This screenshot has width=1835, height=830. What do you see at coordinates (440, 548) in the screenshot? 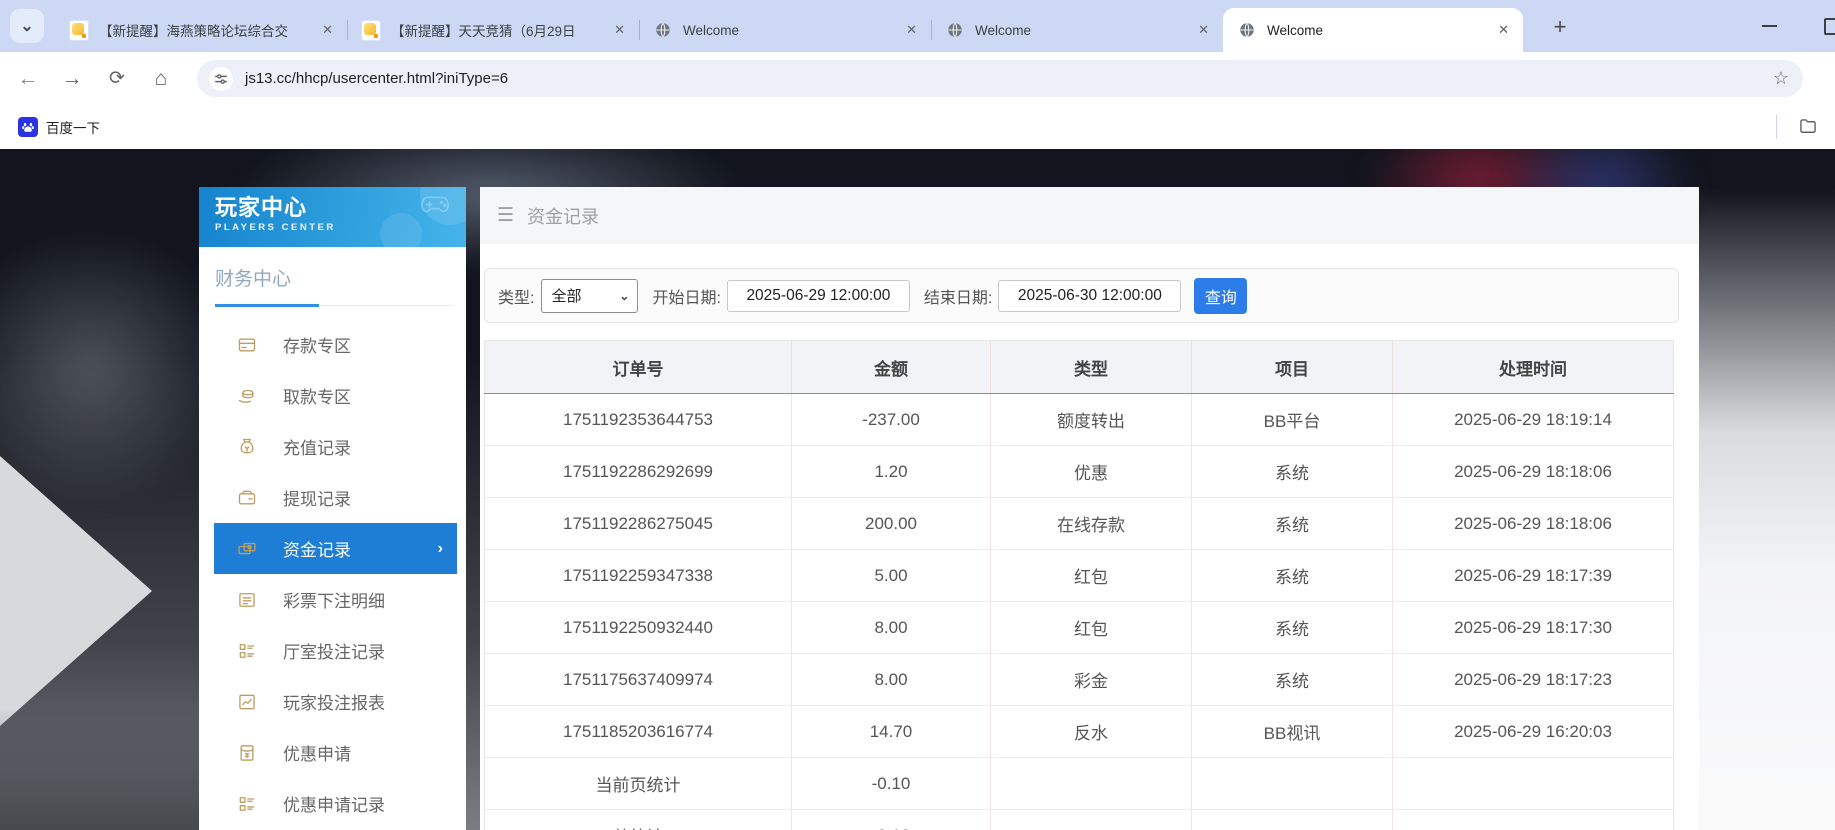
I see `chevron-right-icon: ›` at bounding box center [440, 548].